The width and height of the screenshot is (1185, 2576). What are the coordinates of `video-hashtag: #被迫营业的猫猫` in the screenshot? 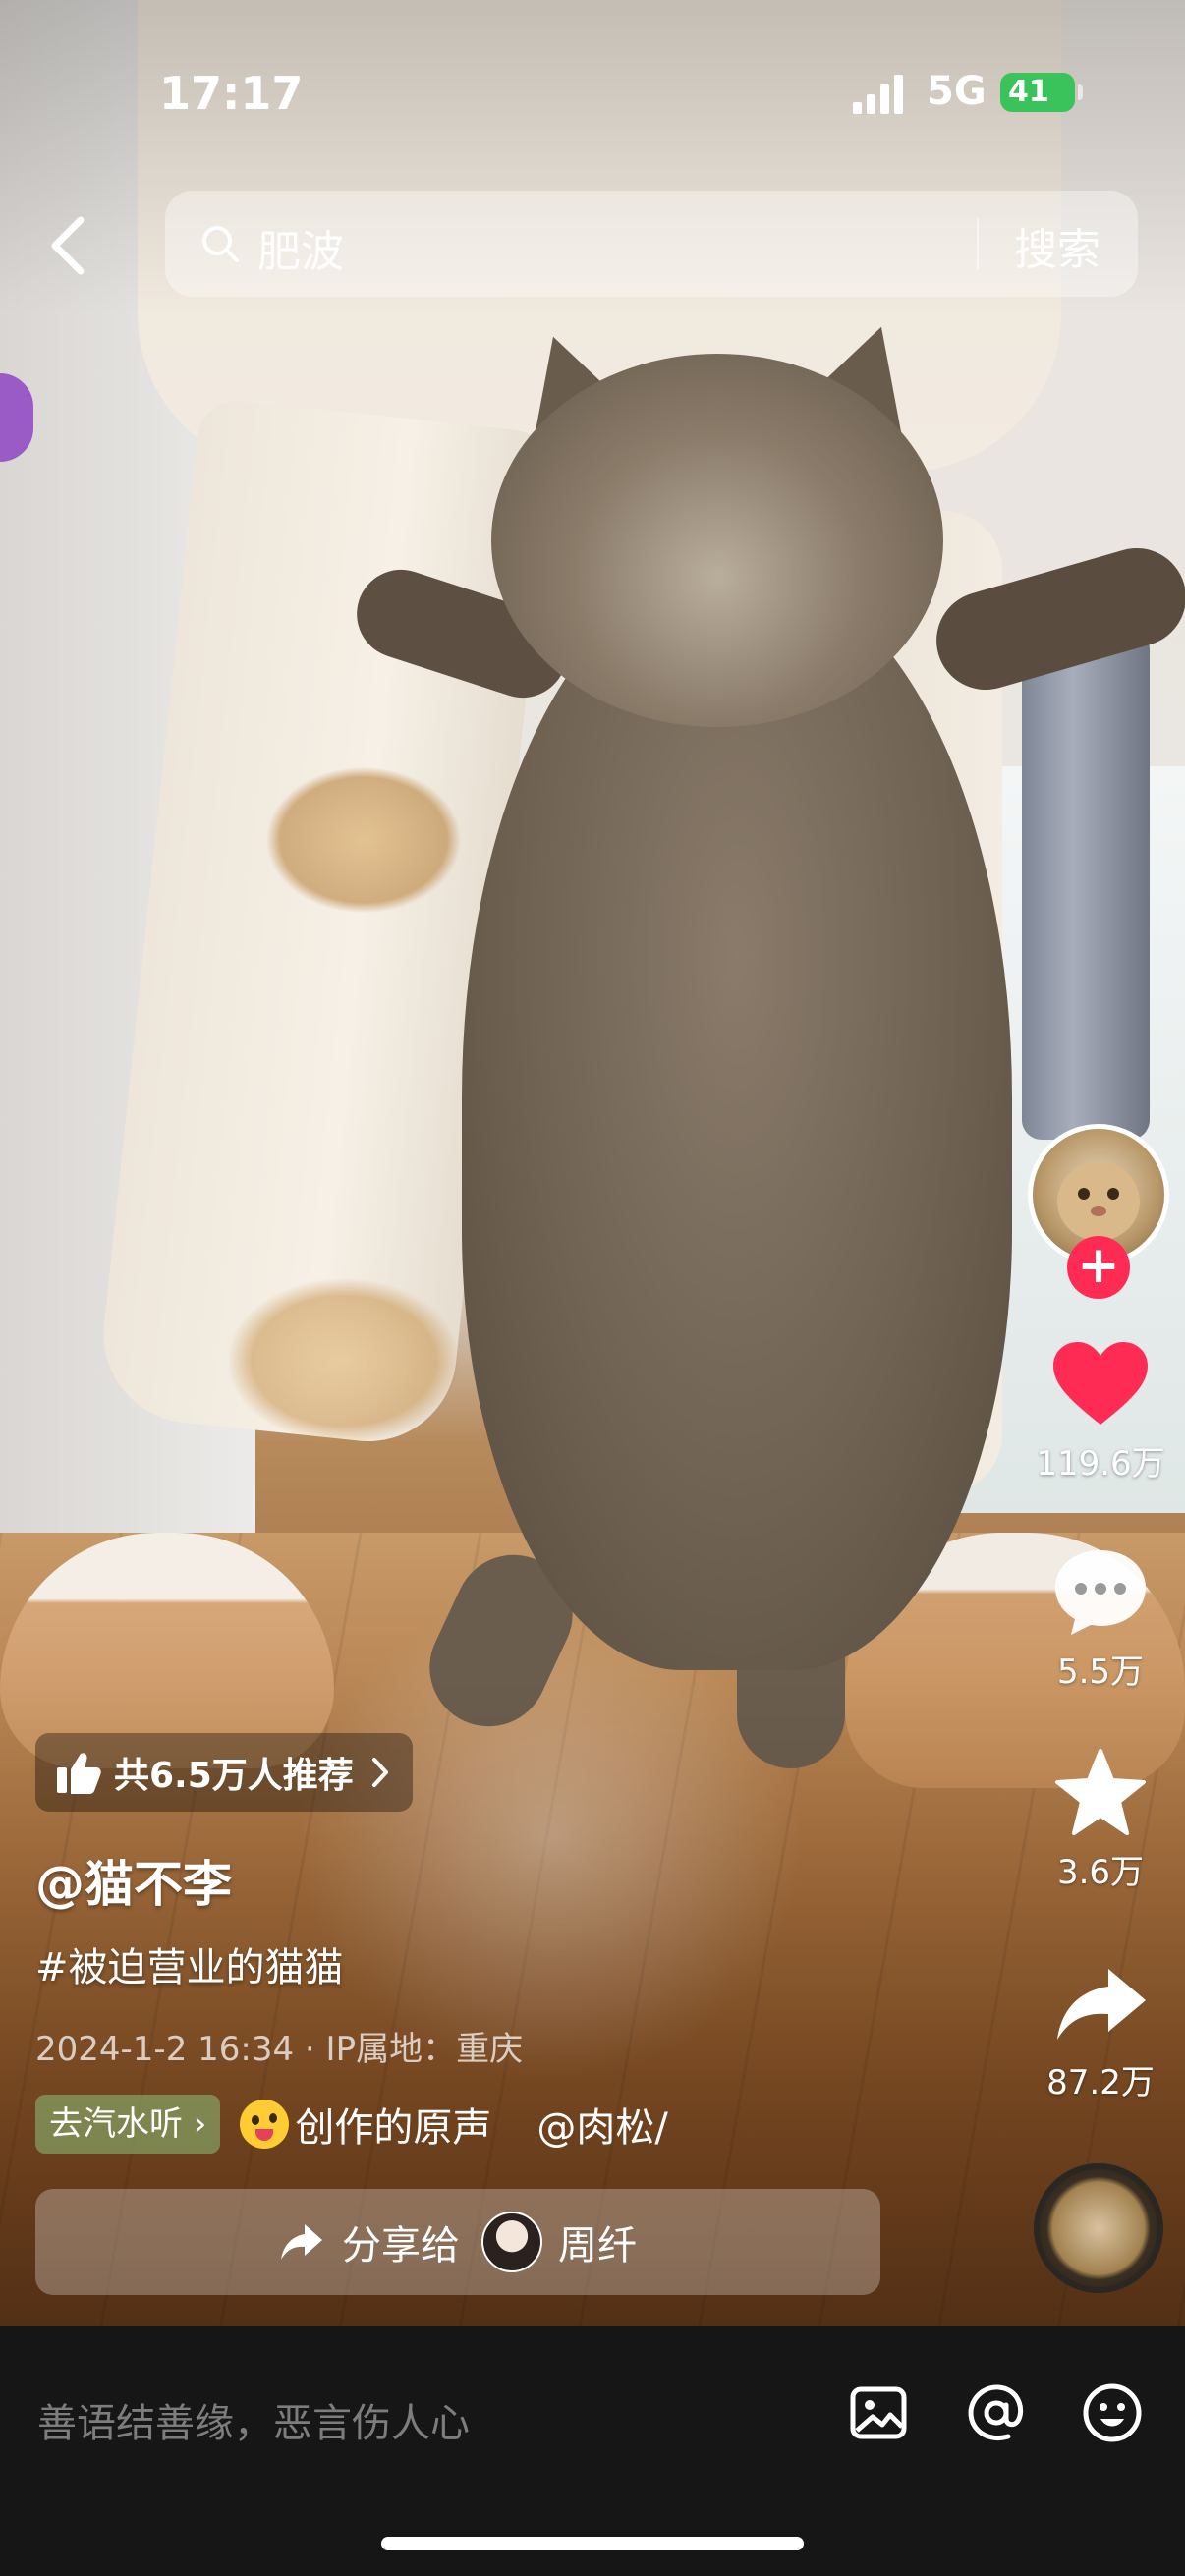 It's located at (190, 1963).